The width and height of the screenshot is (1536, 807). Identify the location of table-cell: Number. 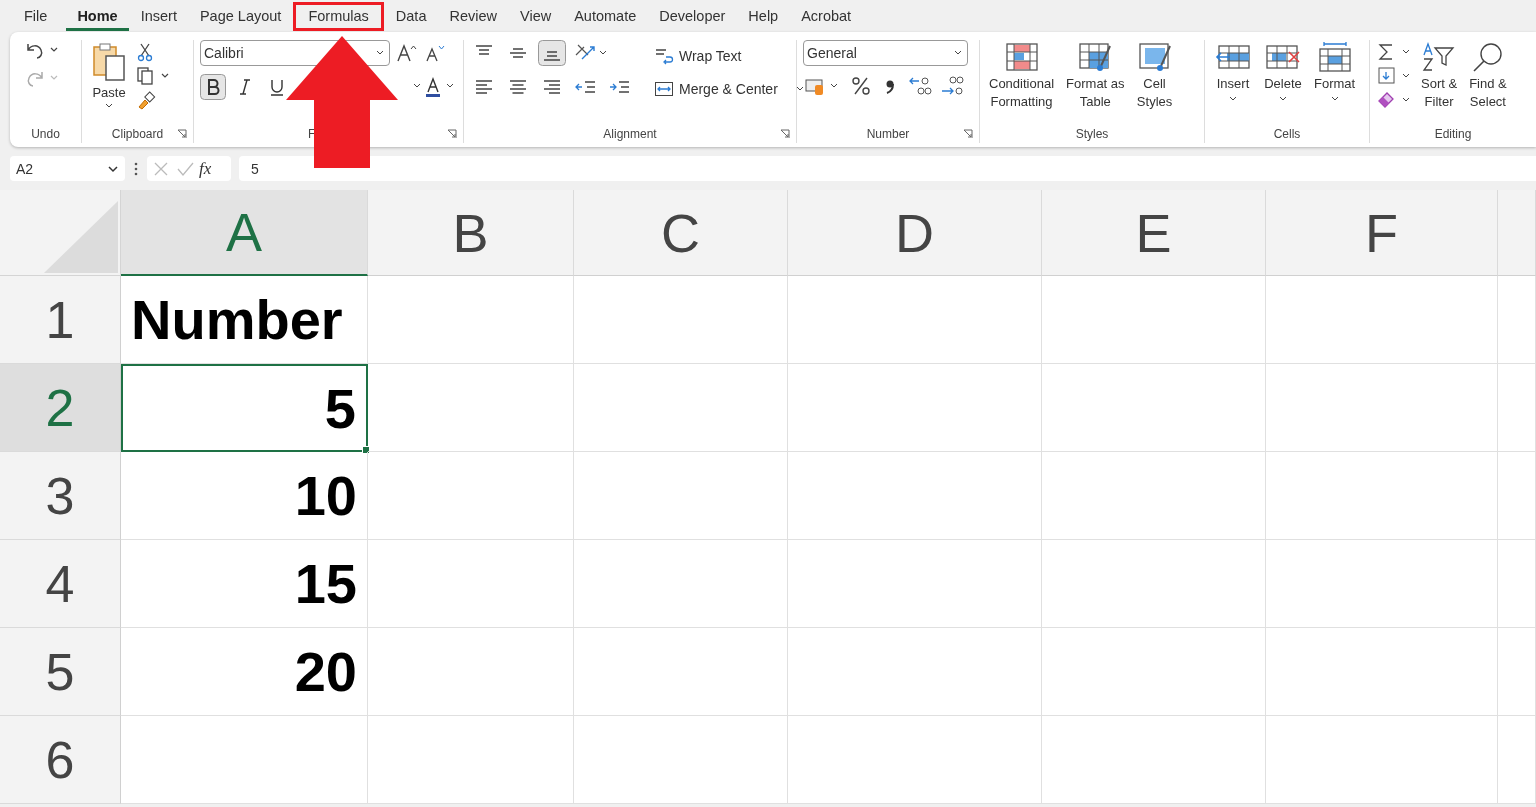
(244, 320).